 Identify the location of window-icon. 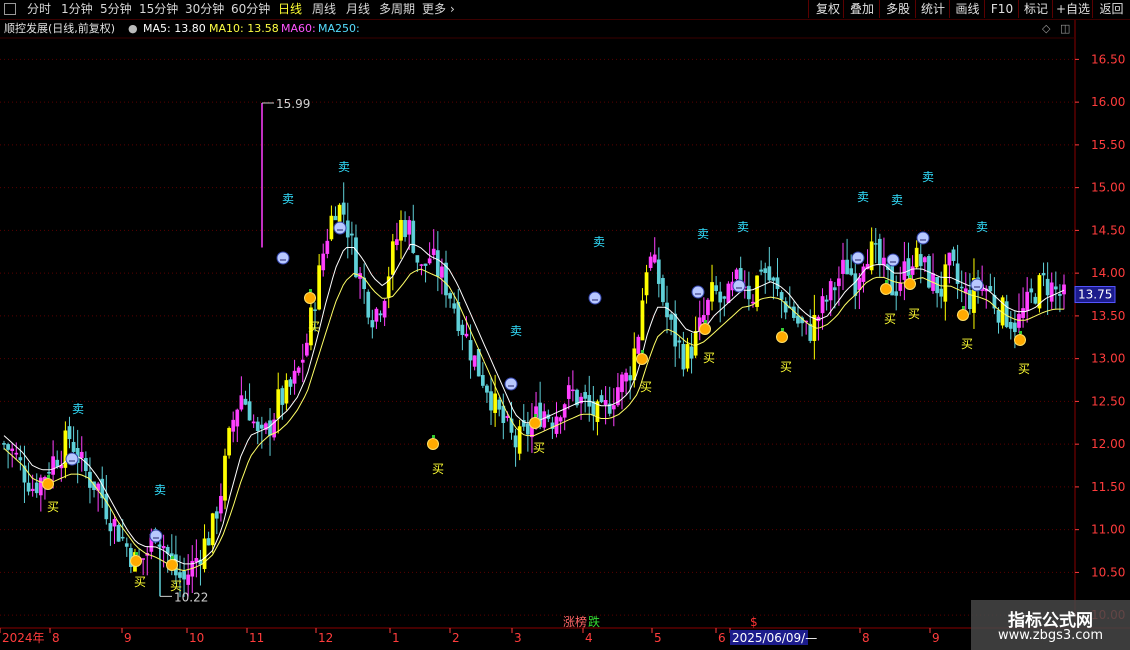
(10, 9).